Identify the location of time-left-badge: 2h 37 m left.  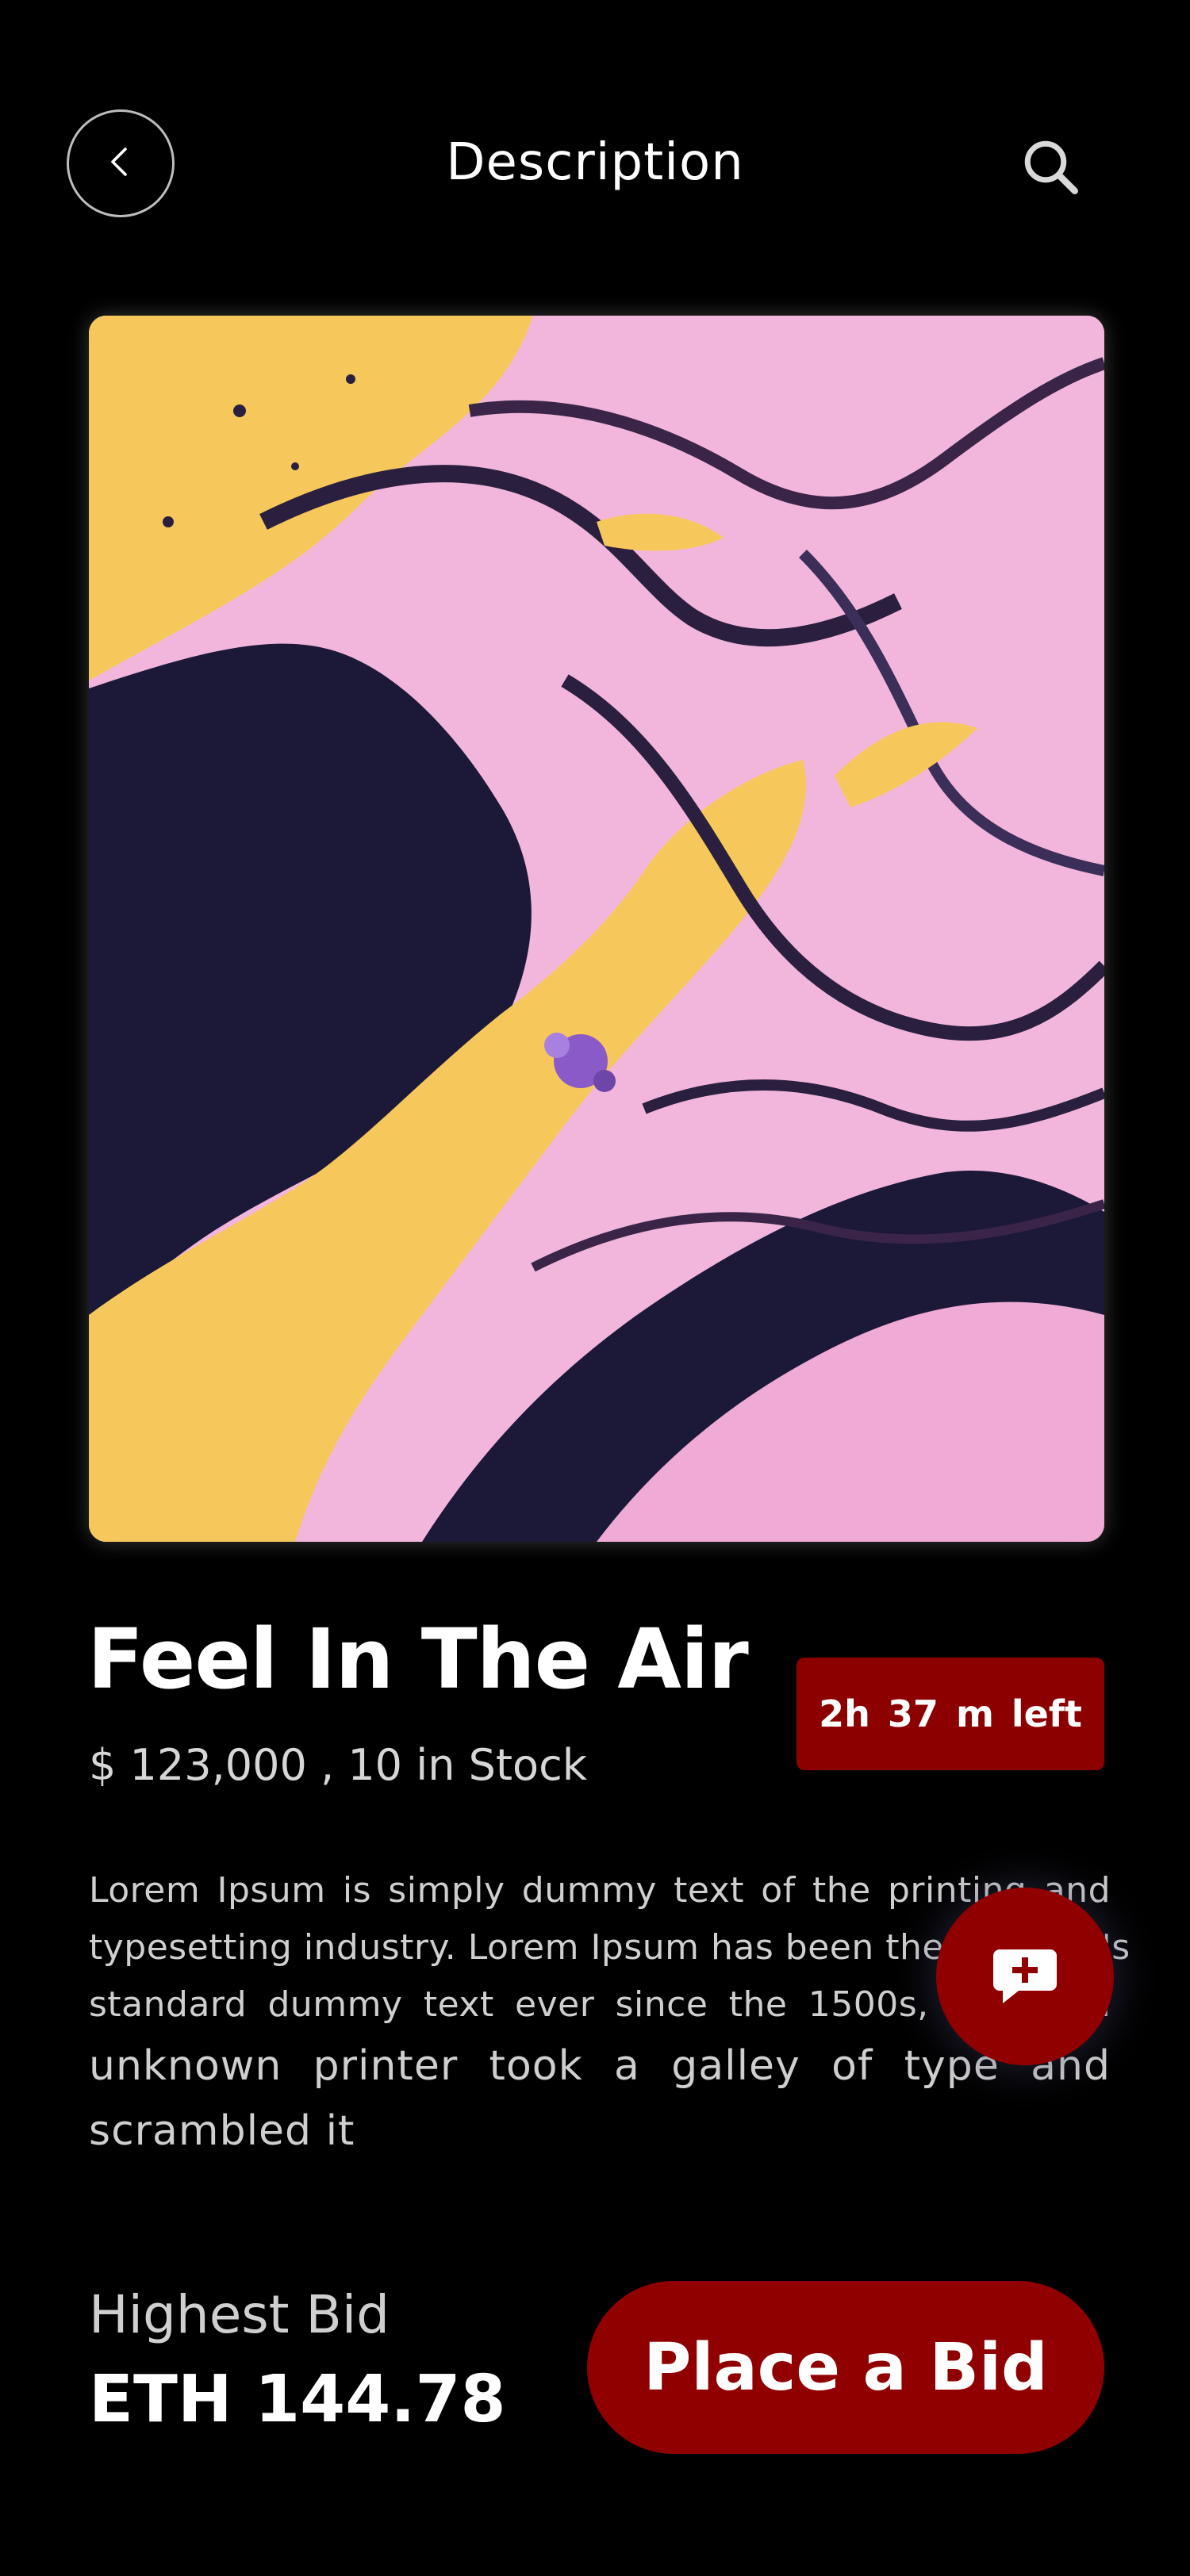
(950, 1714).